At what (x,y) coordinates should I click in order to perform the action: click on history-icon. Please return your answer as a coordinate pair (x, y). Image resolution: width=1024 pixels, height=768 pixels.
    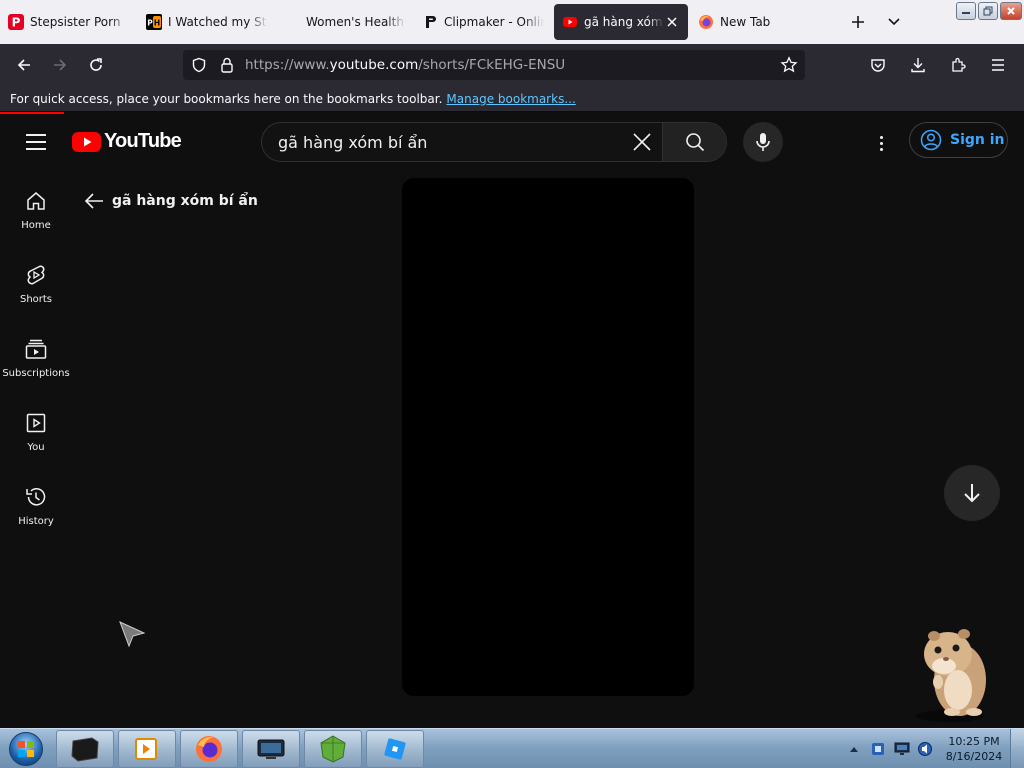
    Looking at the image, I should click on (36, 497).